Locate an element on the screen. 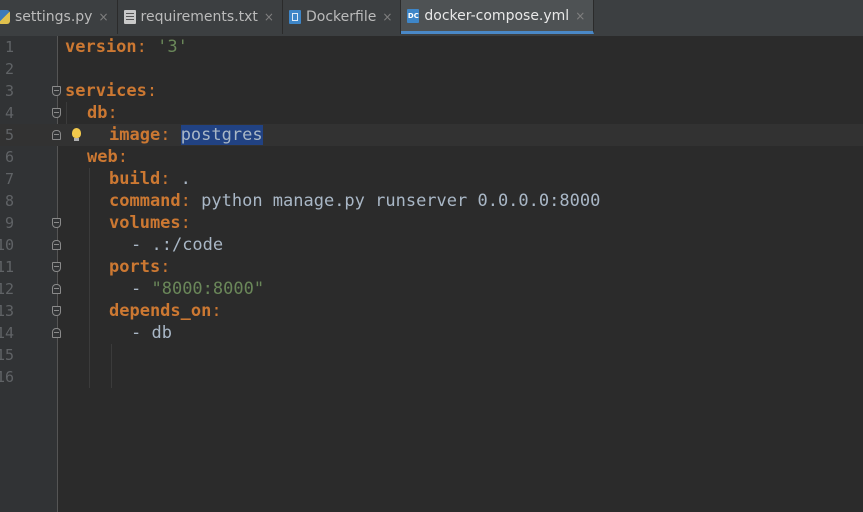 The width and height of the screenshot is (863, 512). python-file-icon is located at coordinates (5, 17).